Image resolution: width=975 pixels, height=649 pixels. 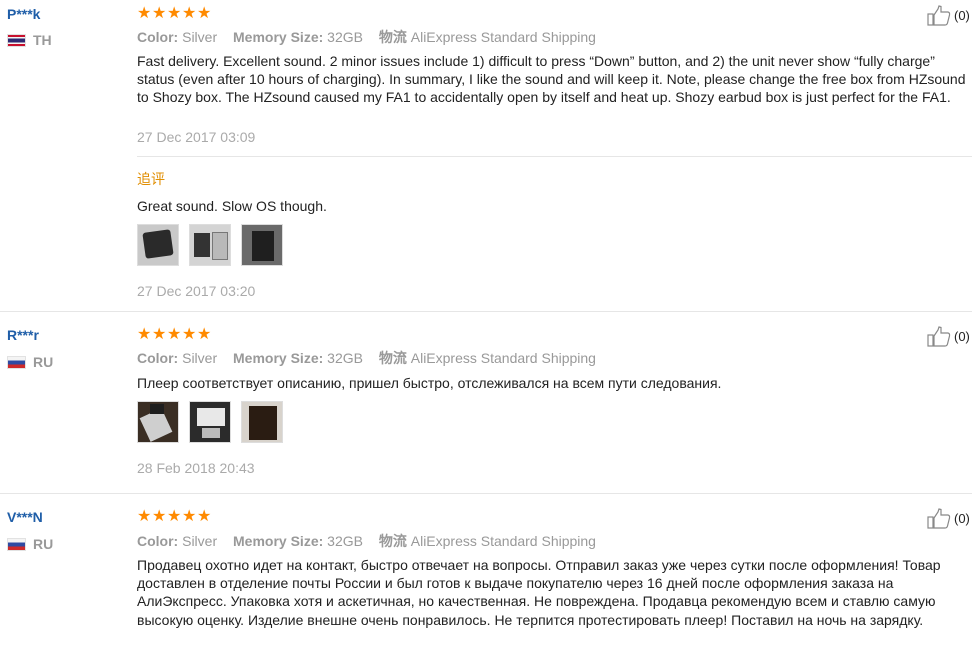 What do you see at coordinates (196, 468) in the screenshot?
I see `review-date: 28 Feb 2018 20:43` at bounding box center [196, 468].